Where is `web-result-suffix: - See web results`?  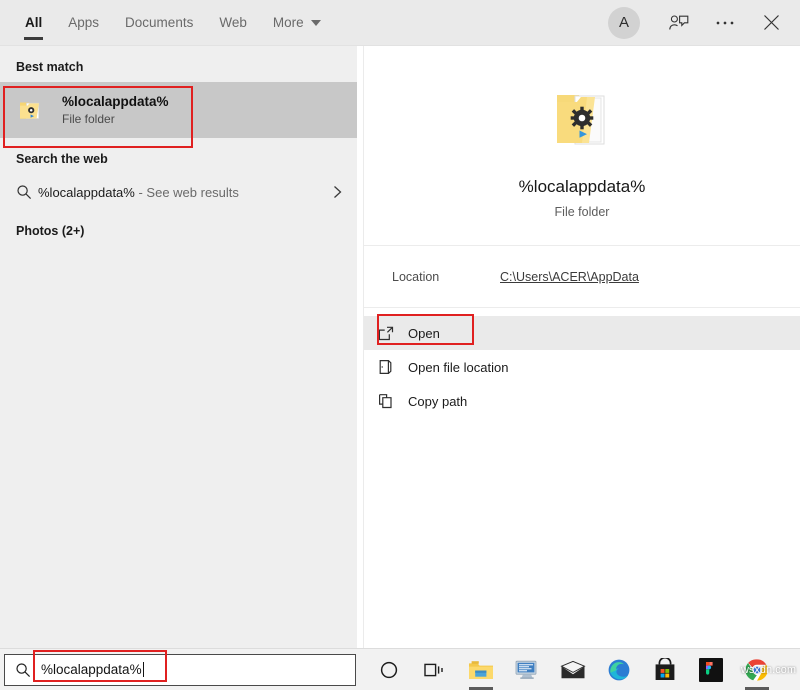
web-result-suffix: - See web results is located at coordinates (186, 192).